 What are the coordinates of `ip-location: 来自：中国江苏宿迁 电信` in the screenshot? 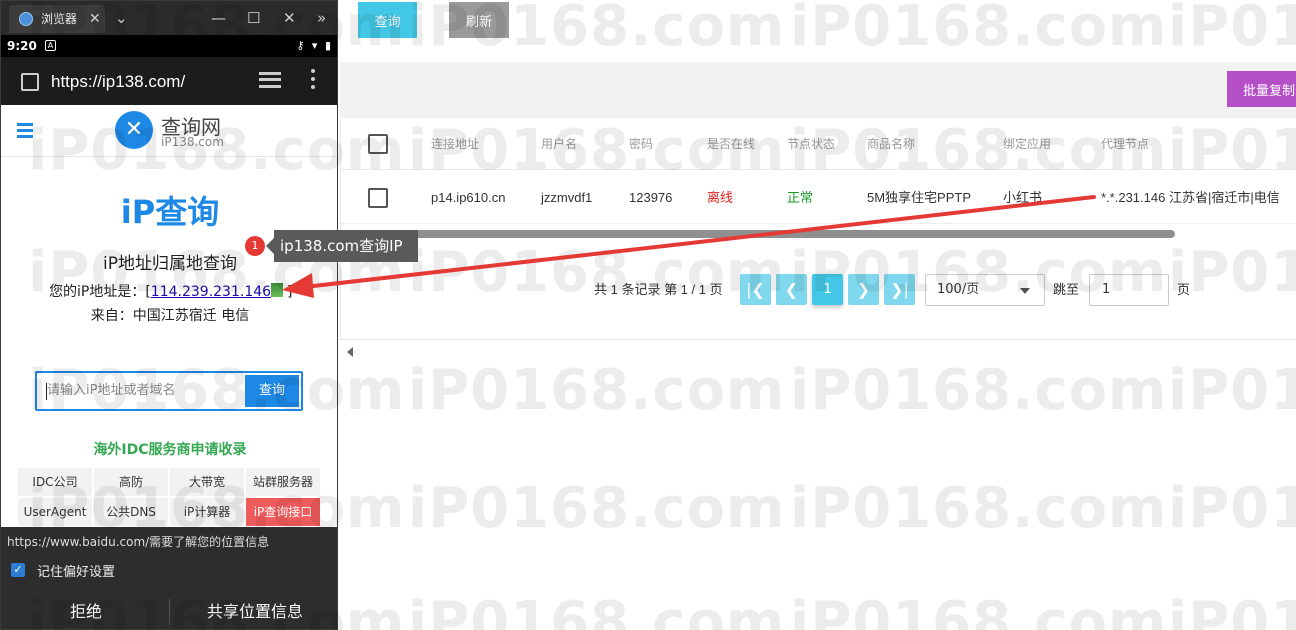 It's located at (170, 316).